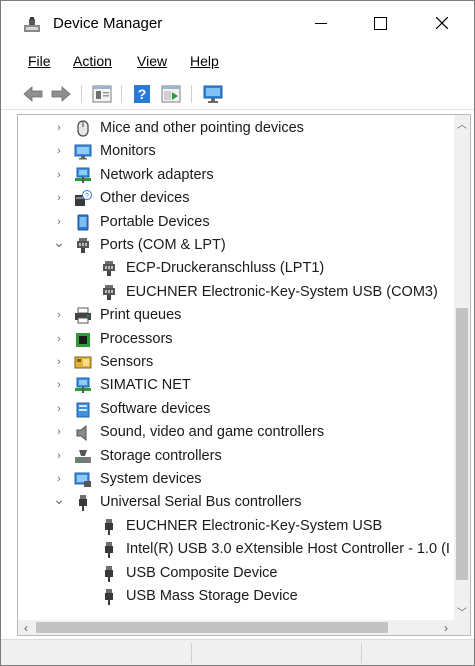 The width and height of the screenshot is (475, 666). I want to click on menu-help-label: Help, so click(204, 61).